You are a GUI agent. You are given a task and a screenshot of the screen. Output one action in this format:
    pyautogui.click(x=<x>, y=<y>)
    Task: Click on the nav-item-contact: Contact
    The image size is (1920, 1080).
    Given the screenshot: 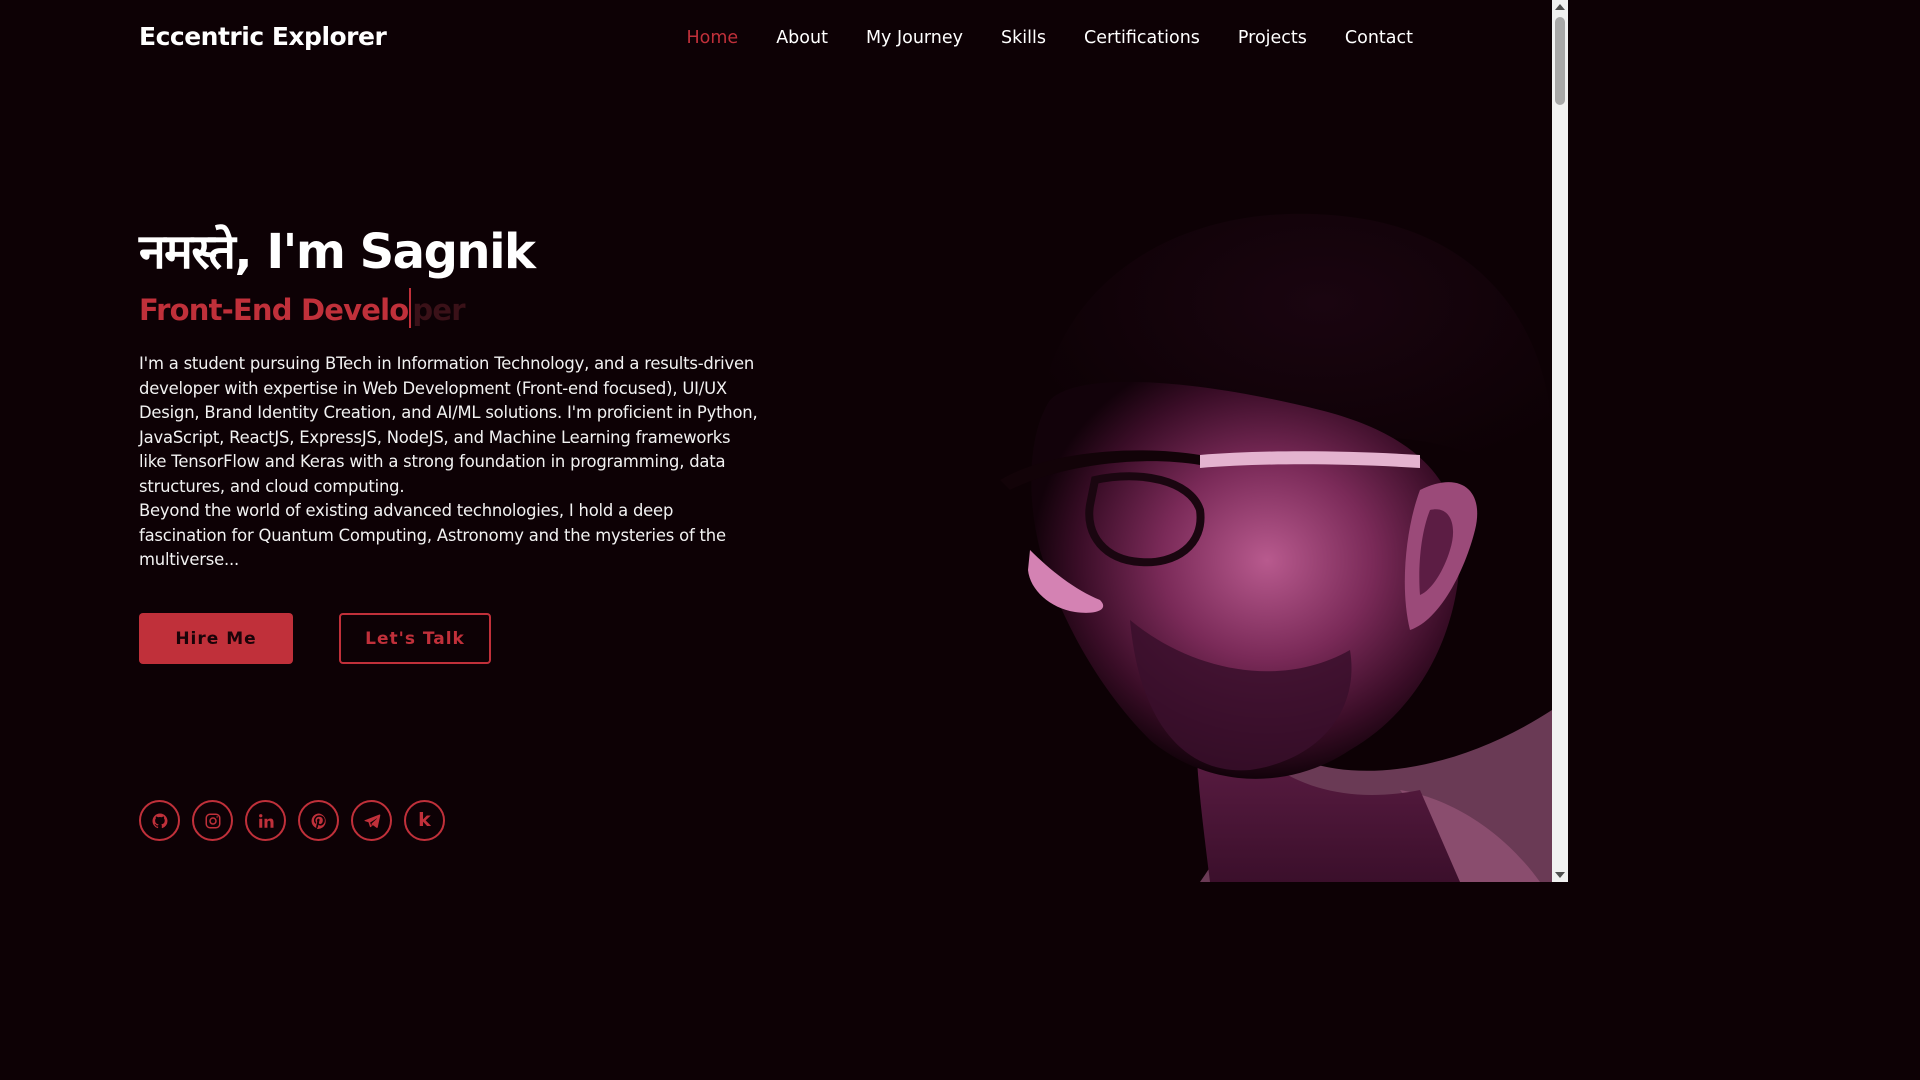 What is the action you would take?
    pyautogui.click(x=1379, y=38)
    